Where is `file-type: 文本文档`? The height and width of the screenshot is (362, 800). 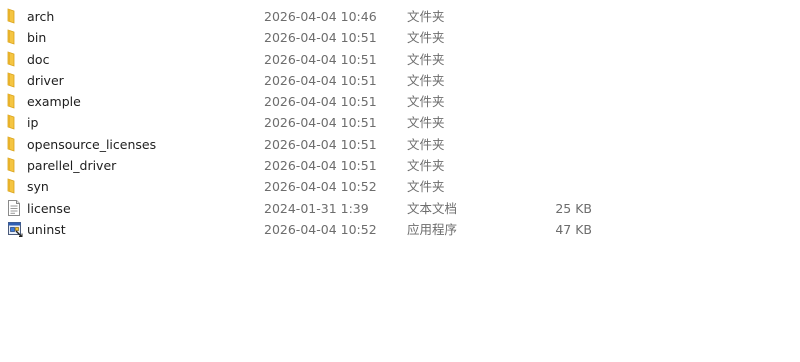
file-type: 文本文档 is located at coordinates (432, 208).